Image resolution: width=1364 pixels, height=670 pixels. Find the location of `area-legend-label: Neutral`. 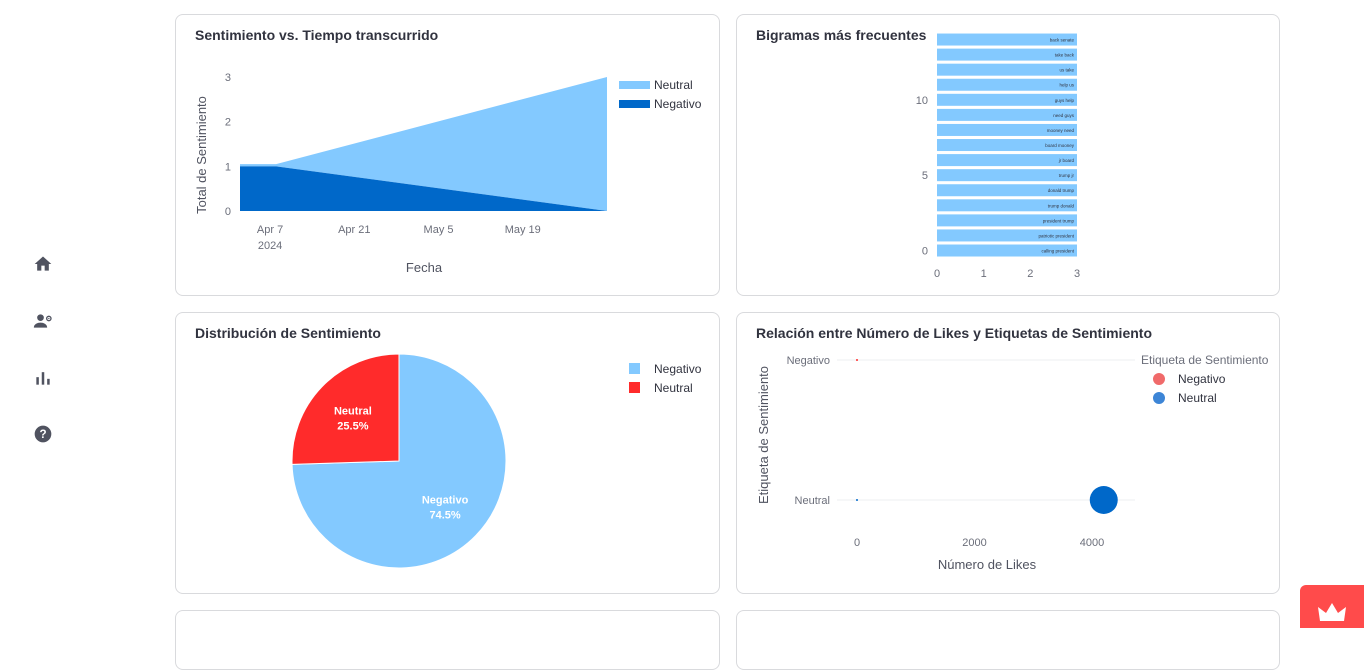

area-legend-label: Neutral is located at coordinates (673, 85).